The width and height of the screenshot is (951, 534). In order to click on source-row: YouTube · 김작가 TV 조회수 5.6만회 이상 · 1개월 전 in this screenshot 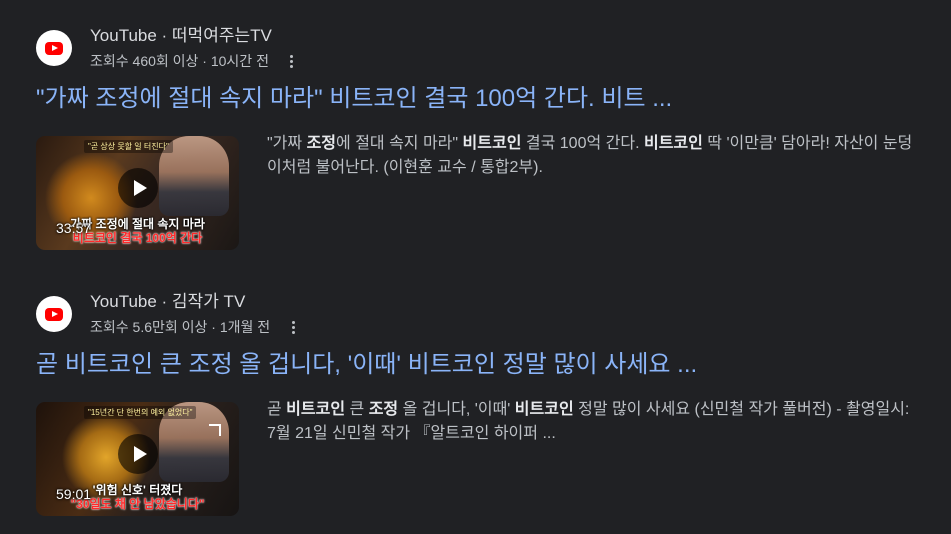, I will do `click(486, 316)`.